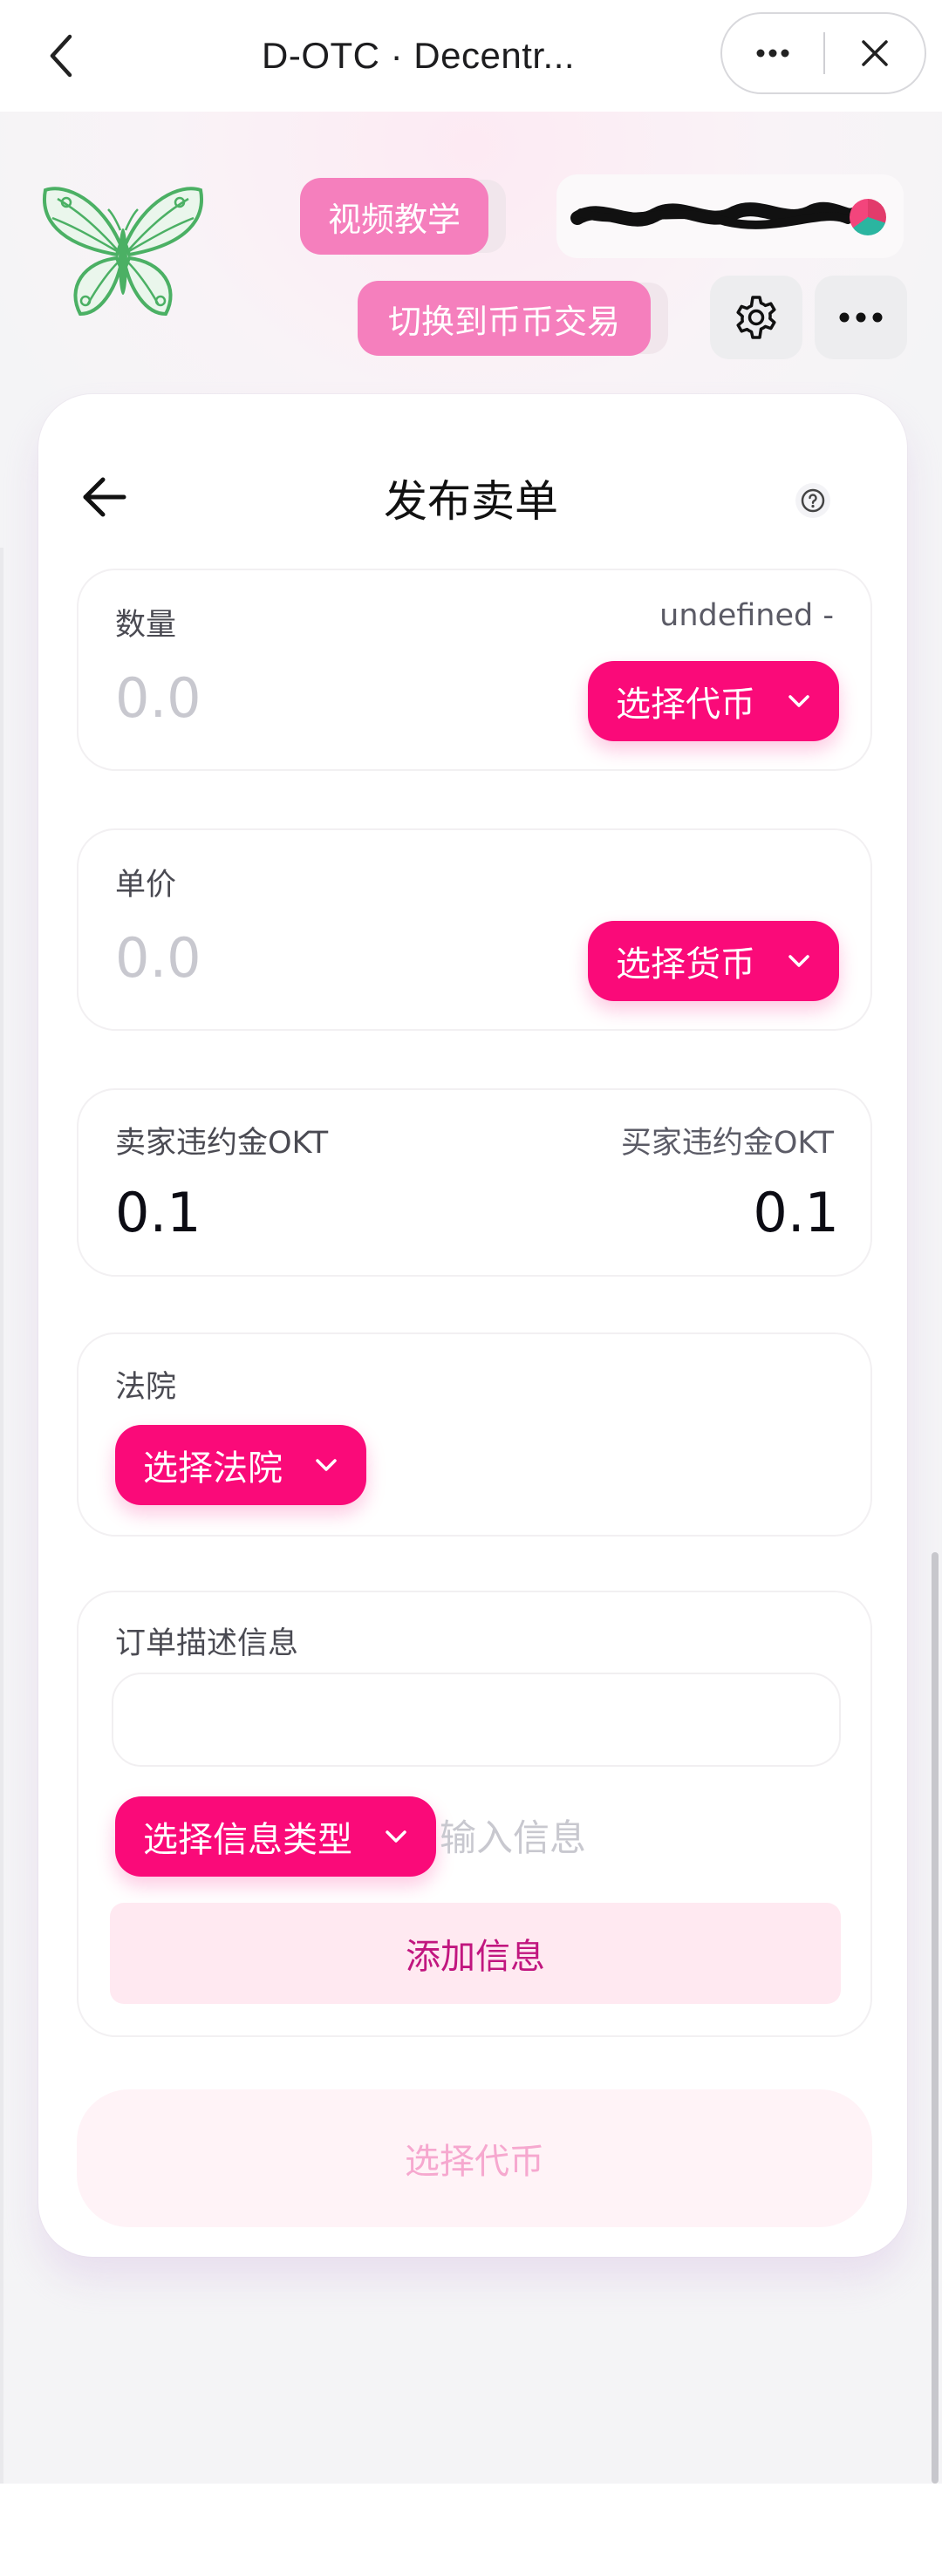 This screenshot has height=2576, width=942. I want to click on close-button, so click(875, 53).